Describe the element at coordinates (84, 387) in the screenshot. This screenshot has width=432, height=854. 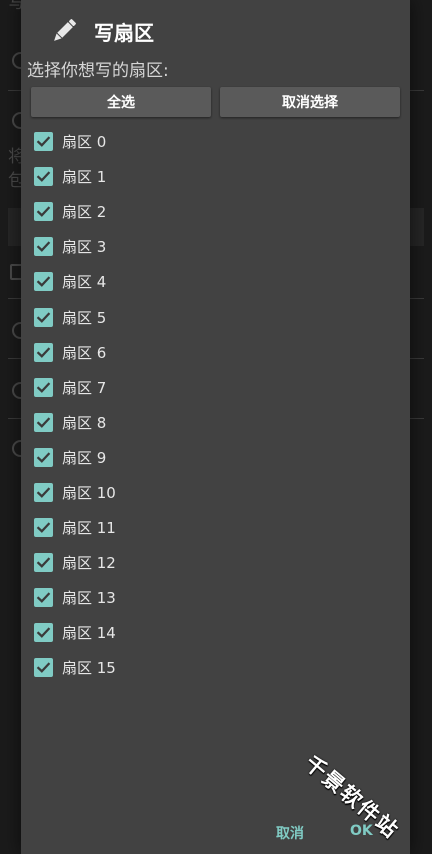
I see `sector-label: 扇区 7` at that location.